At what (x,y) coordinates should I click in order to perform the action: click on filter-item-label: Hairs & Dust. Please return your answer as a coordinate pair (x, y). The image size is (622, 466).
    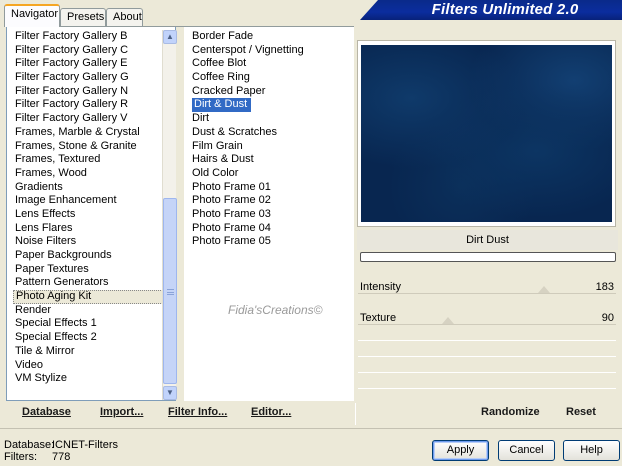
    Looking at the image, I should click on (223, 159).